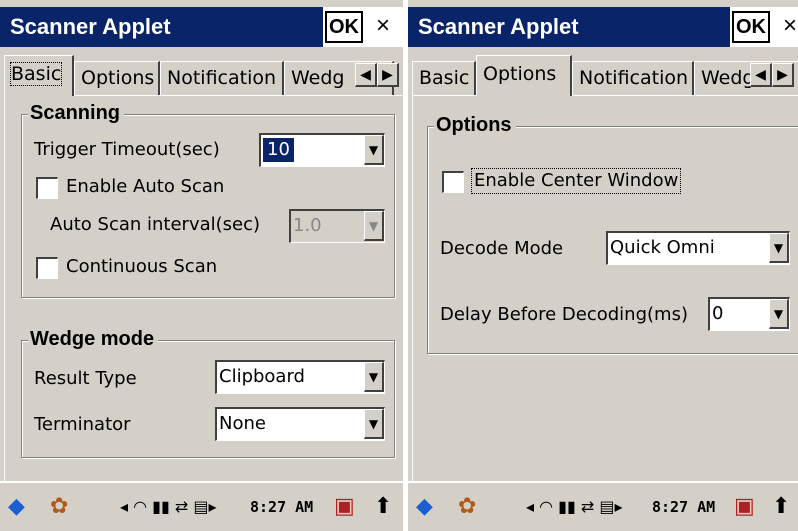 This screenshot has height=531, width=798. Describe the element at coordinates (475, 125) in the screenshot. I see `options-group-title: Options` at that location.